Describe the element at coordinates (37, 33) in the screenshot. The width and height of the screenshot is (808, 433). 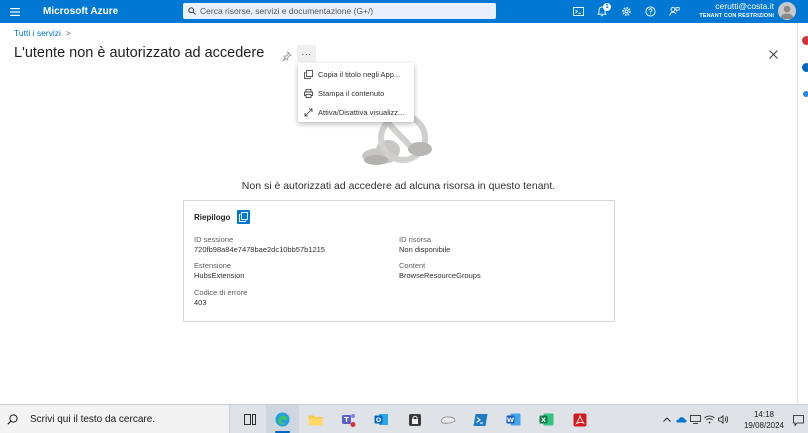
I see `breadcrumb-all-services: Tutti i servizi` at that location.